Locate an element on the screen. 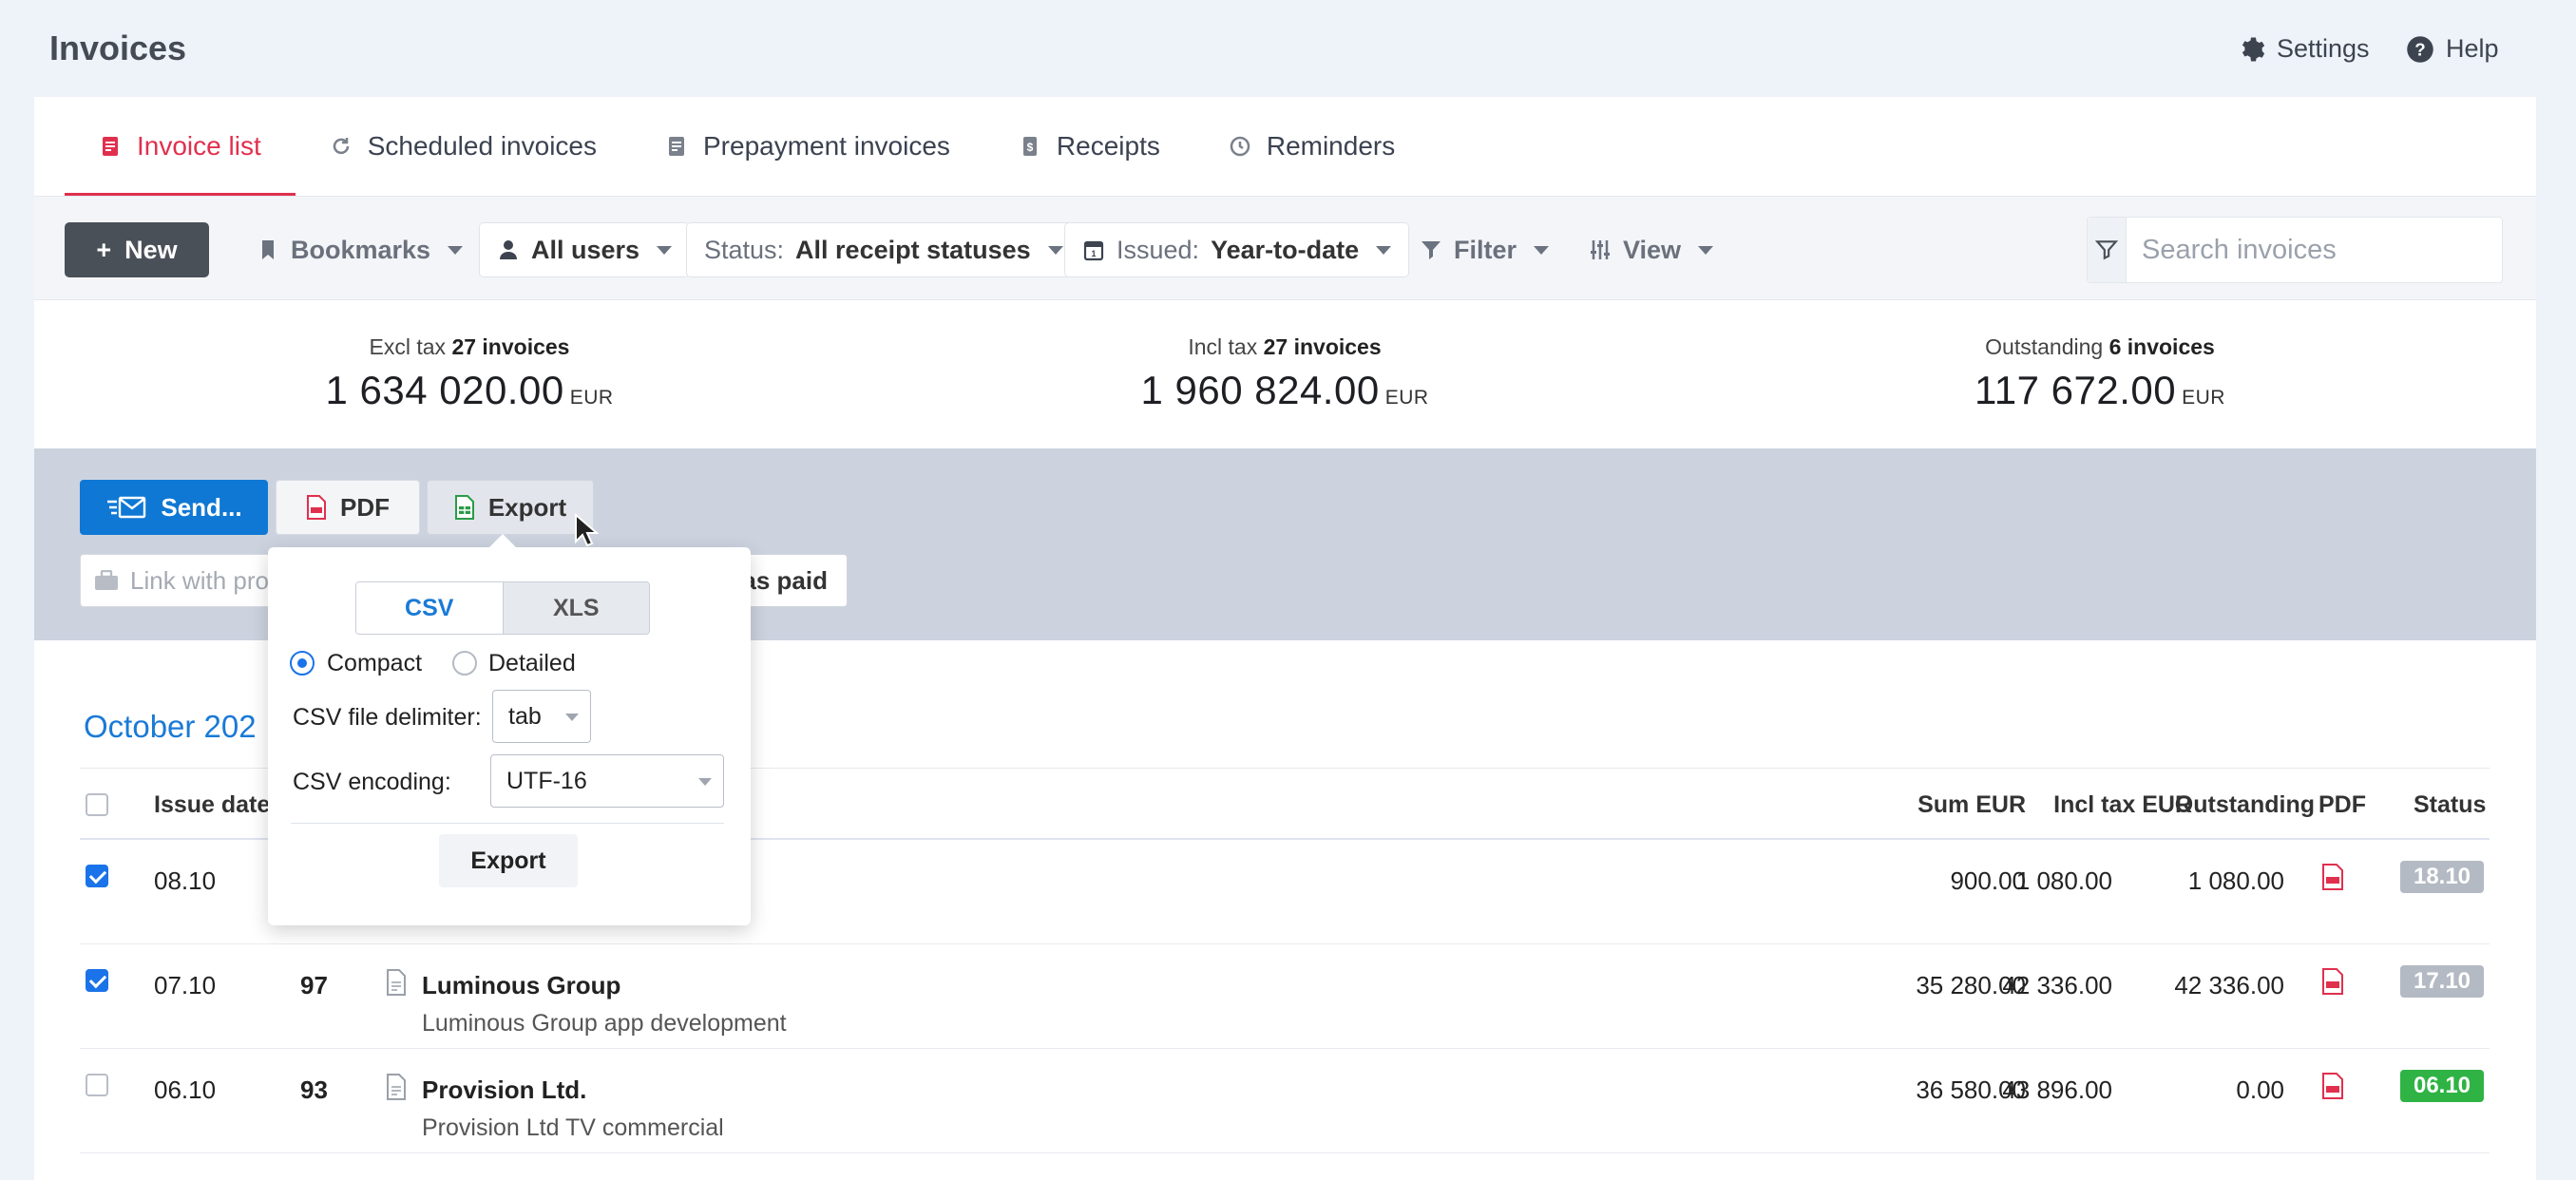 Image resolution: width=2576 pixels, height=1180 pixels. detailed-radio is located at coordinates (464, 663).